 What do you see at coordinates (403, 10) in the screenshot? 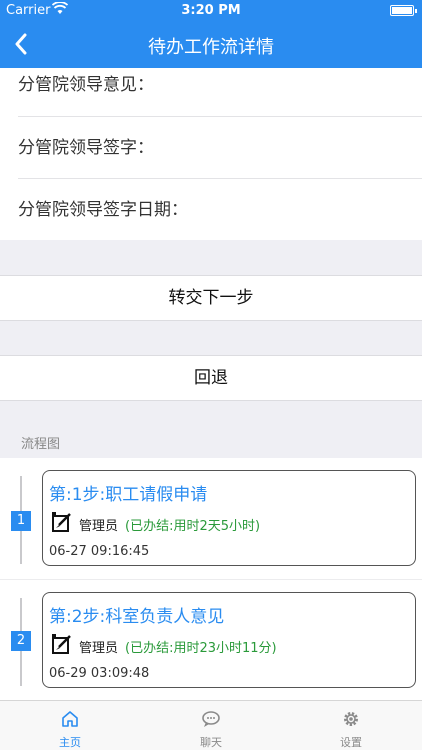
I see `battery-icon` at bounding box center [403, 10].